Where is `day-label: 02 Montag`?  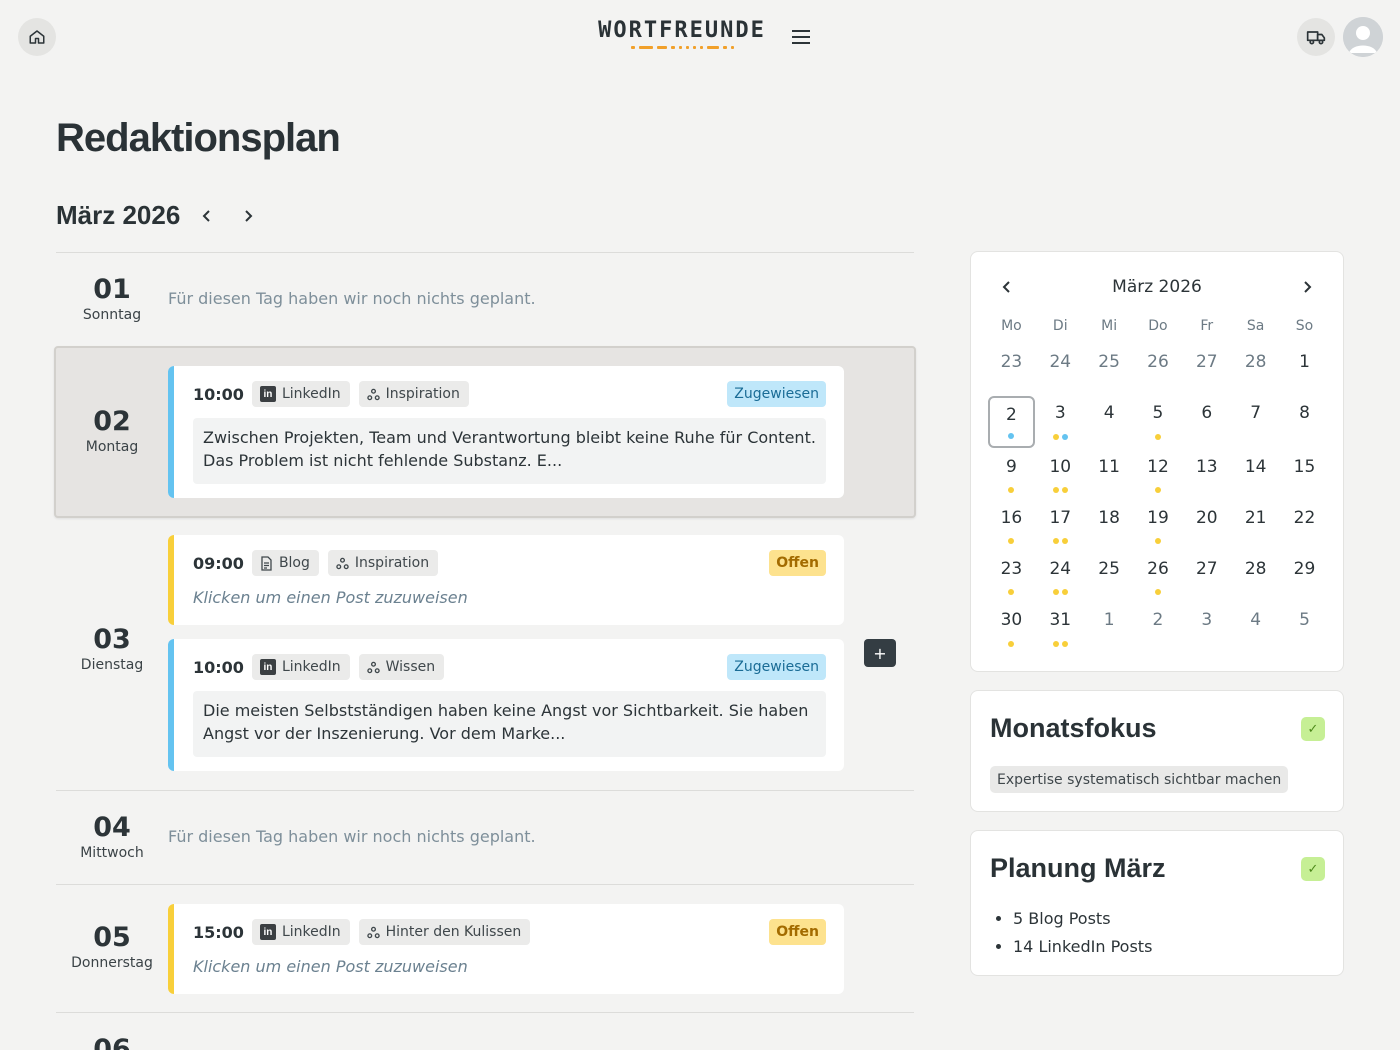 day-label: 02 Montag is located at coordinates (112, 431).